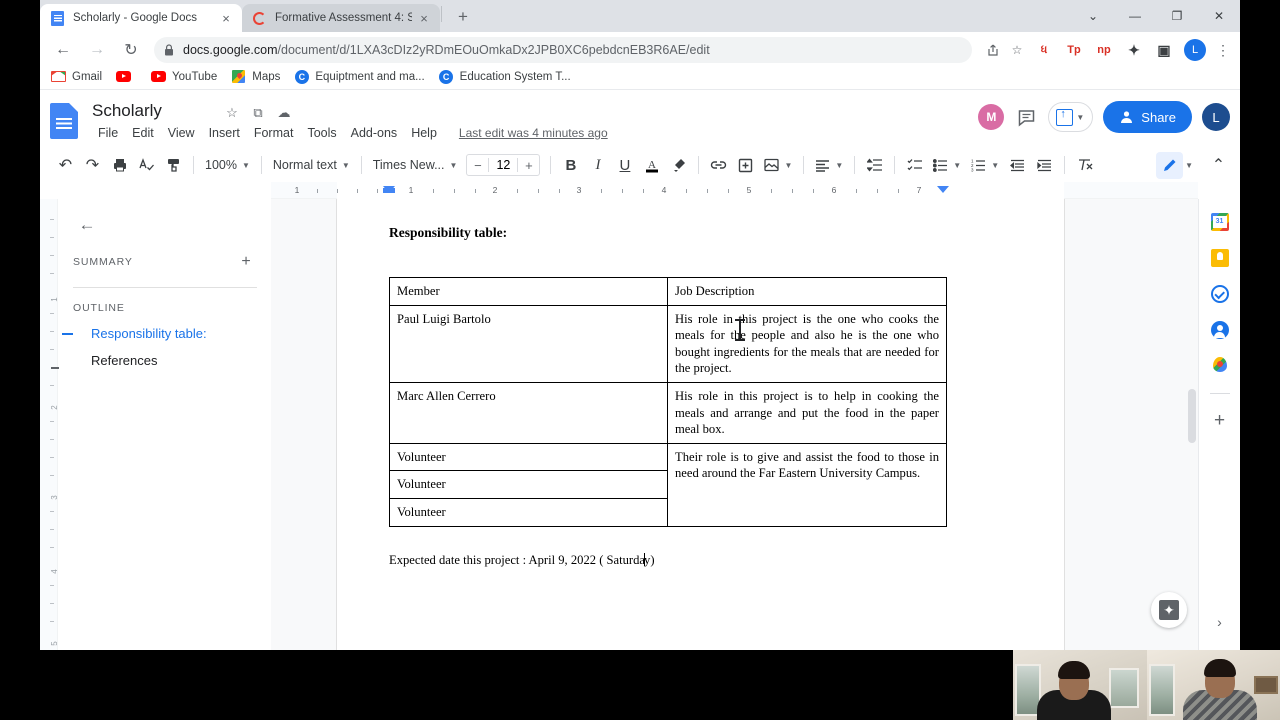 This screenshot has width=1280, height=720. I want to click on menu-edit: Edit, so click(143, 133).